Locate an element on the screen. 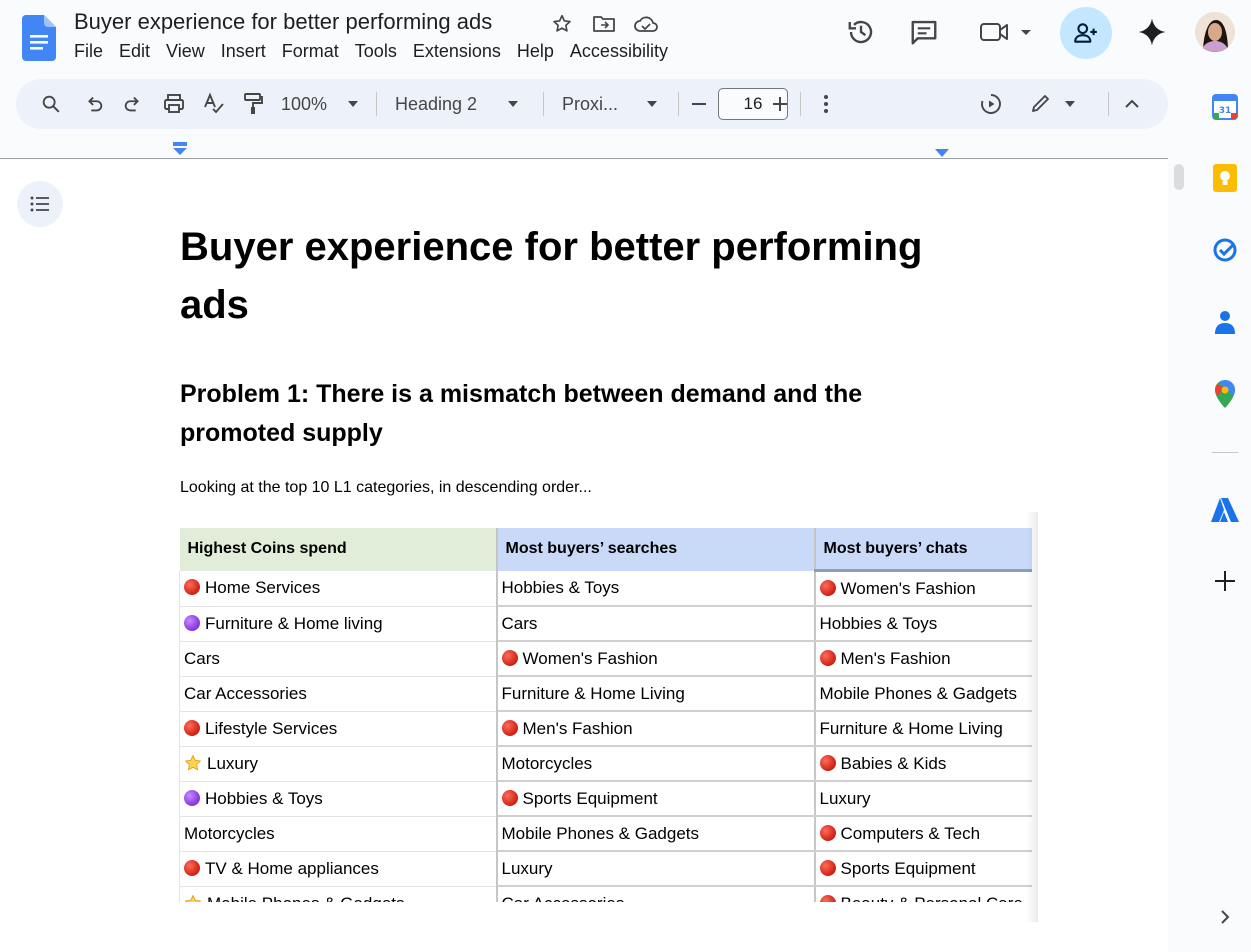  cell-coins-spend: Home Services is located at coordinates (338, 588).